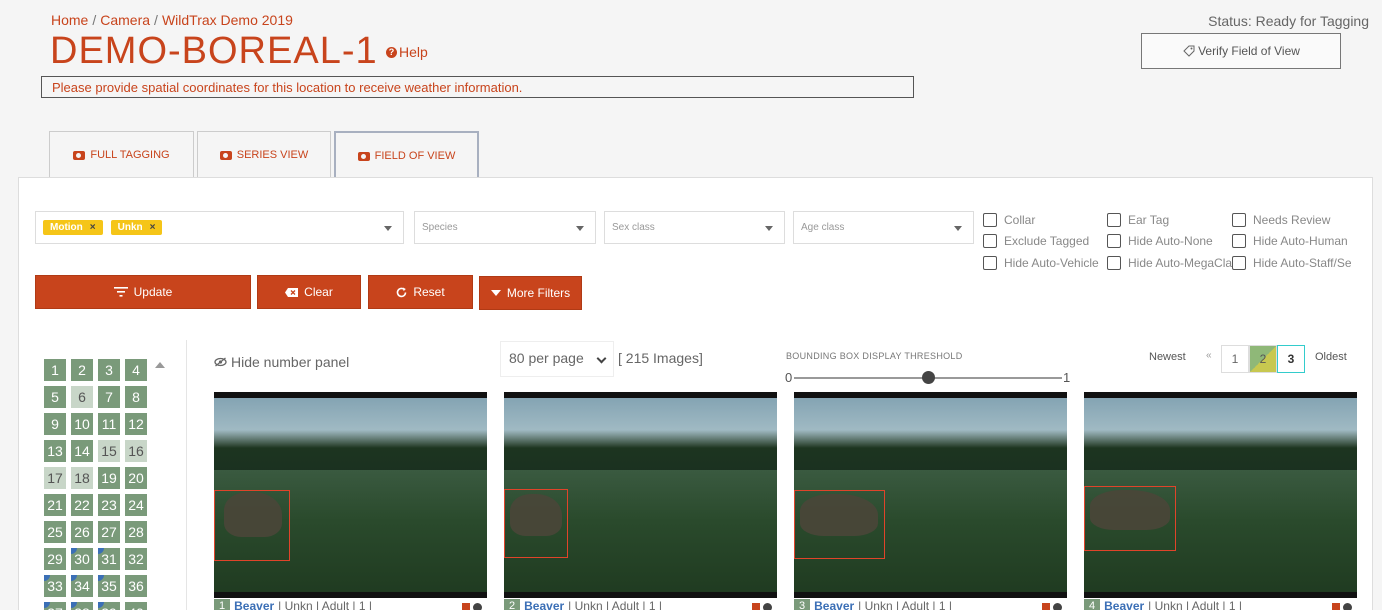 Image resolution: width=1382 pixels, height=610 pixels. Describe the element at coordinates (82, 451) in the screenshot. I see `number-tile: 14` at that location.